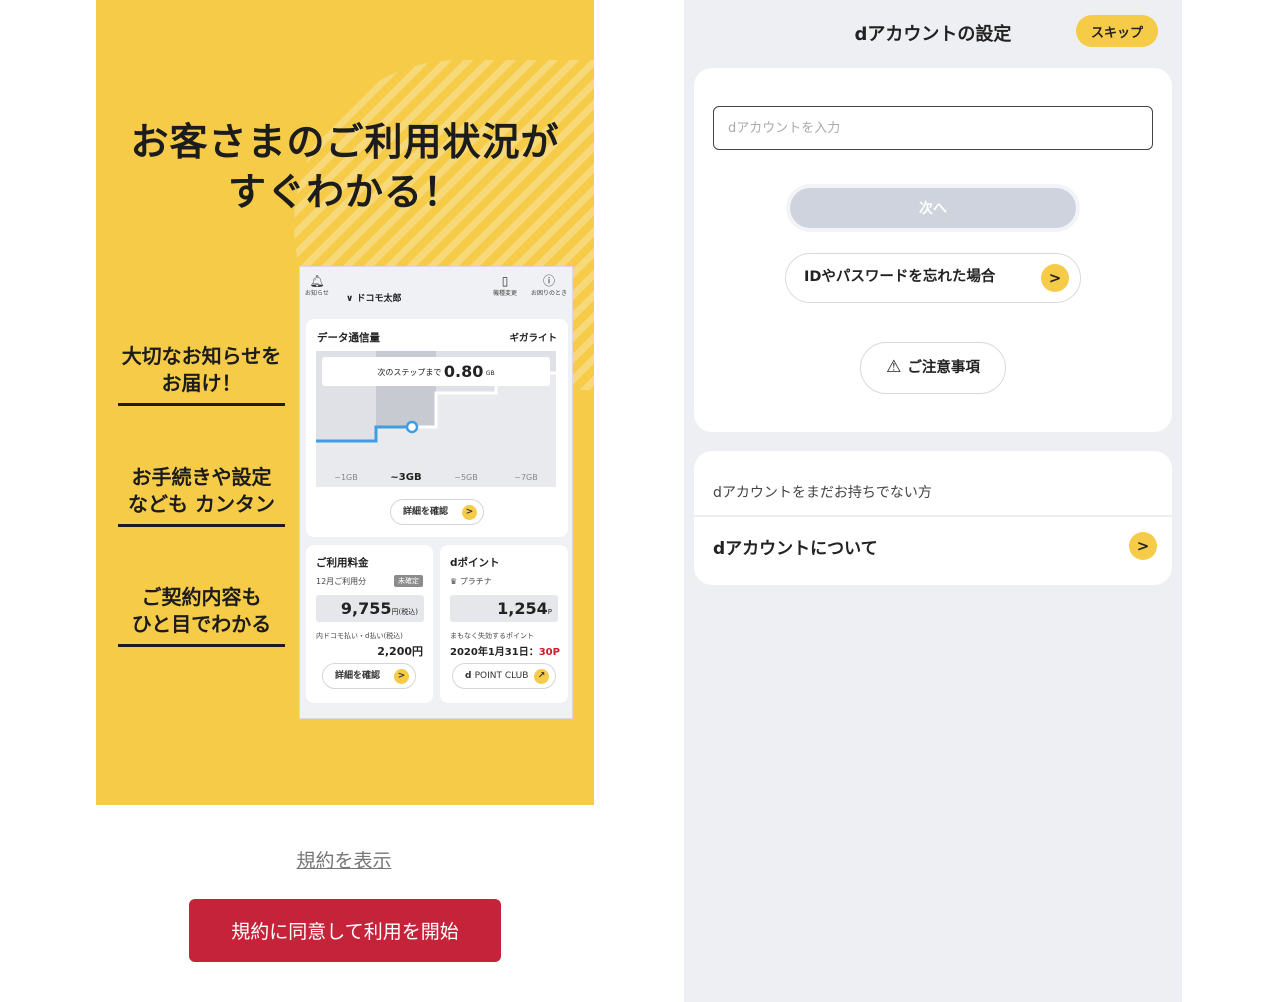  What do you see at coordinates (475, 563) in the screenshot?
I see `mockup-point-title: dポイント` at bounding box center [475, 563].